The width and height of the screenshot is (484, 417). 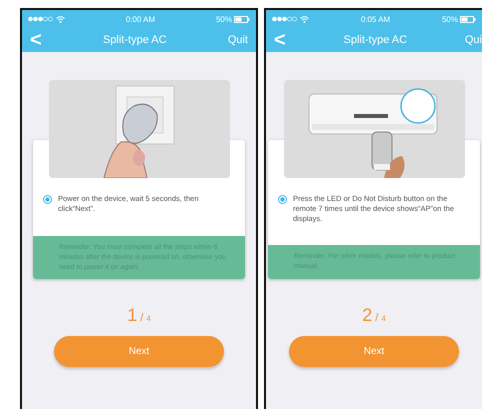 I want to click on quit-button: Qui, so click(x=473, y=40).